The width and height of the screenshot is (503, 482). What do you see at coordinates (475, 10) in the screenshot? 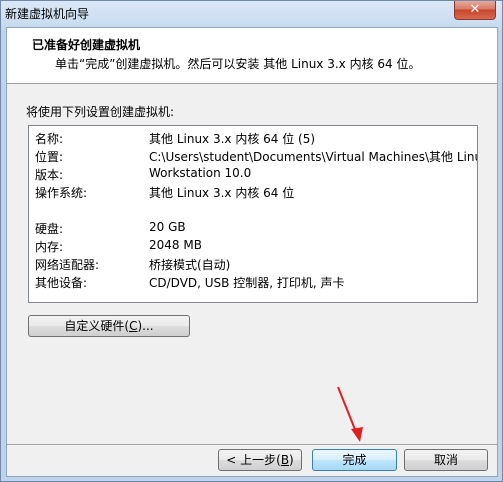
I see `close-icon: ✕` at bounding box center [475, 10].